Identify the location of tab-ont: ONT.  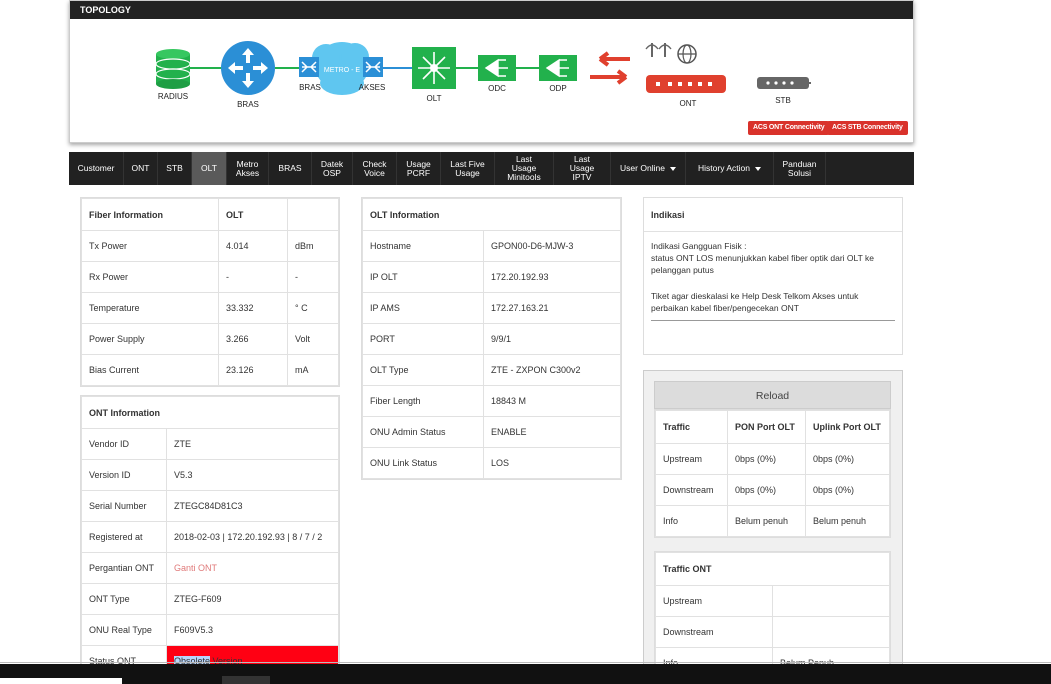
(141, 168).